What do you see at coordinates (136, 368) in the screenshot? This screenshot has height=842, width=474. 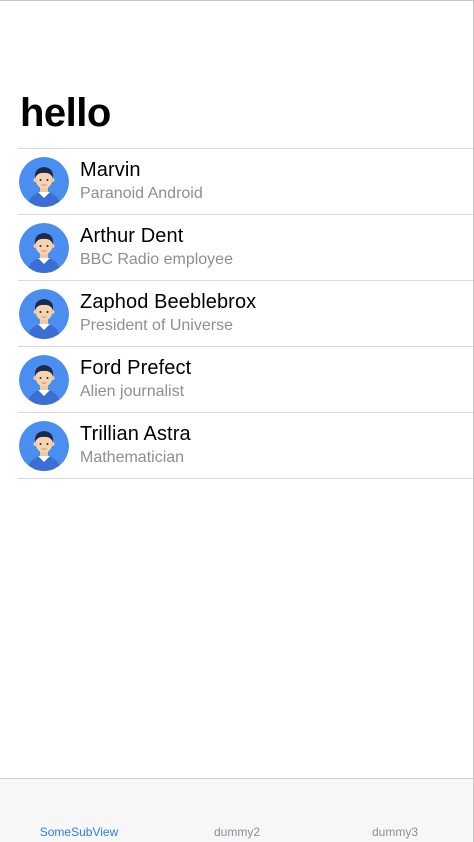 I see `person-name: Ford Prefect` at bounding box center [136, 368].